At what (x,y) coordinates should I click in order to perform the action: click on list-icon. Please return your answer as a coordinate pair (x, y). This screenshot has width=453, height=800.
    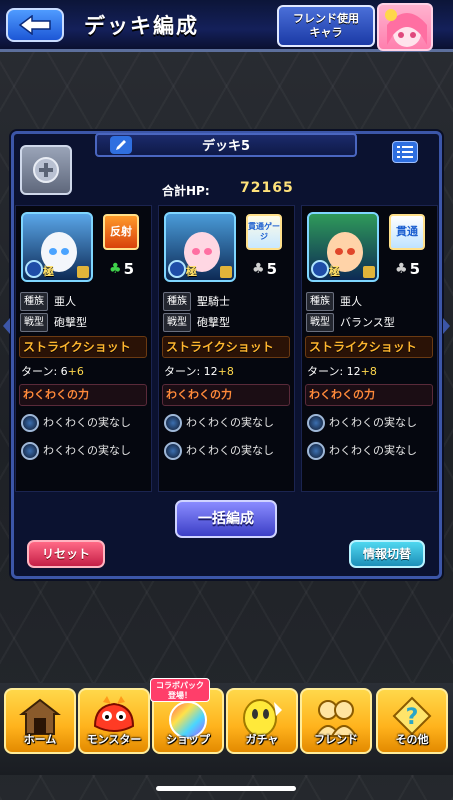
    Looking at the image, I should click on (405, 152).